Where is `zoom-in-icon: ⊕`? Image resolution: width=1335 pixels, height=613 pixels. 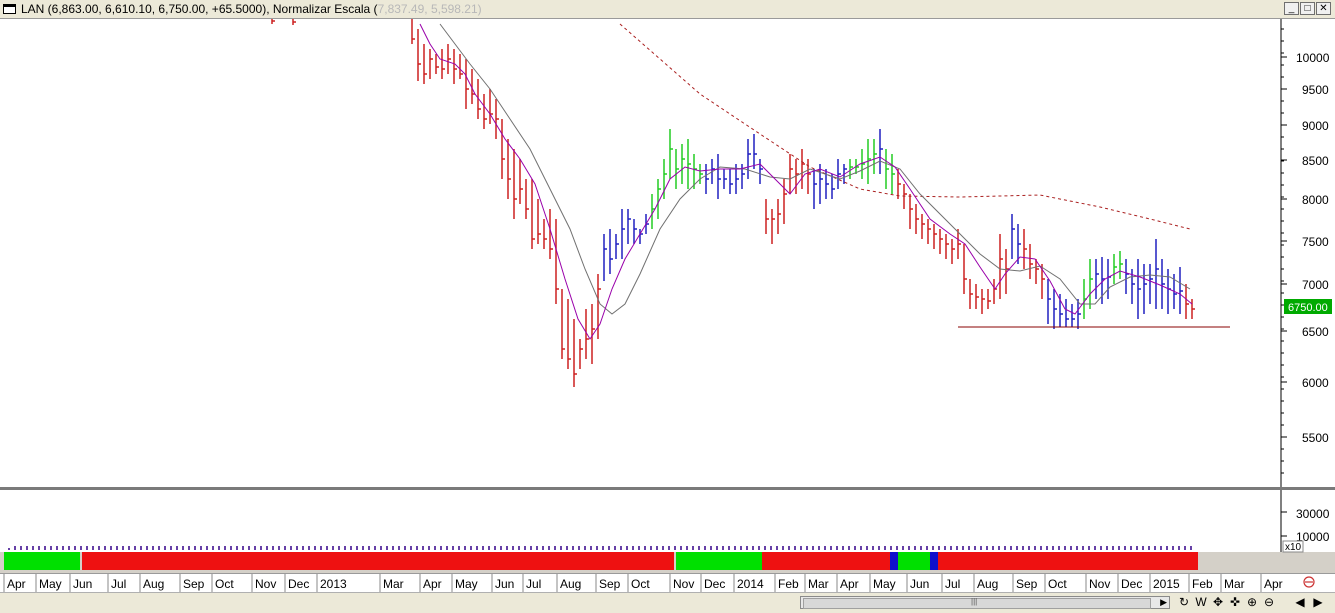 zoom-in-icon: ⊕ is located at coordinates (1252, 602).